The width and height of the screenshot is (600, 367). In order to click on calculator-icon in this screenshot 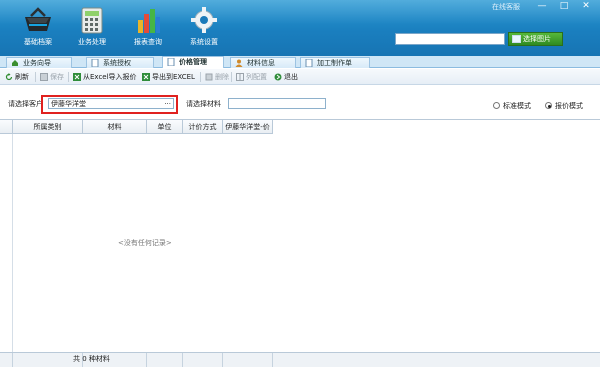, I will do `click(92, 20)`.